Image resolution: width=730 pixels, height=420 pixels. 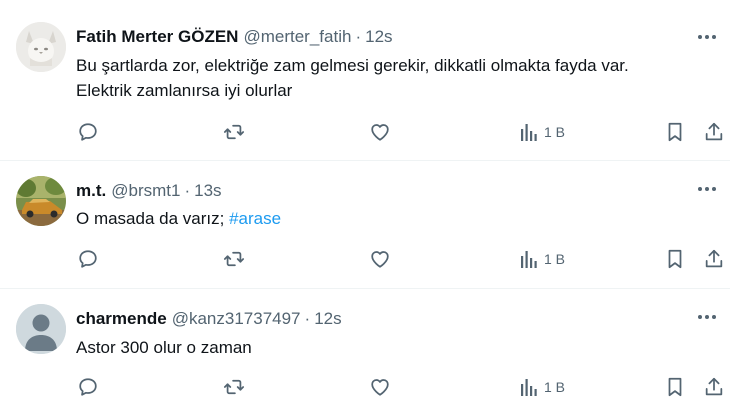 I want to click on display-name: Fatih Merter GÖZEN, so click(x=157, y=37).